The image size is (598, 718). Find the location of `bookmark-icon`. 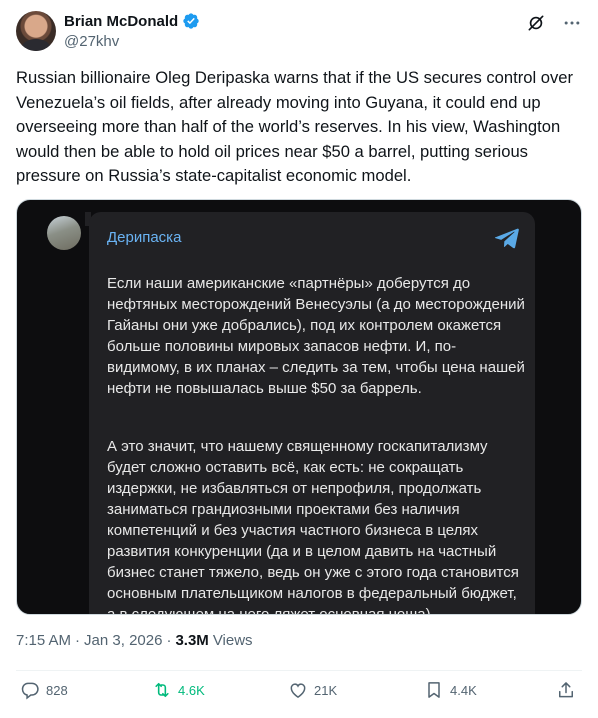

bookmark-icon is located at coordinates (434, 690).